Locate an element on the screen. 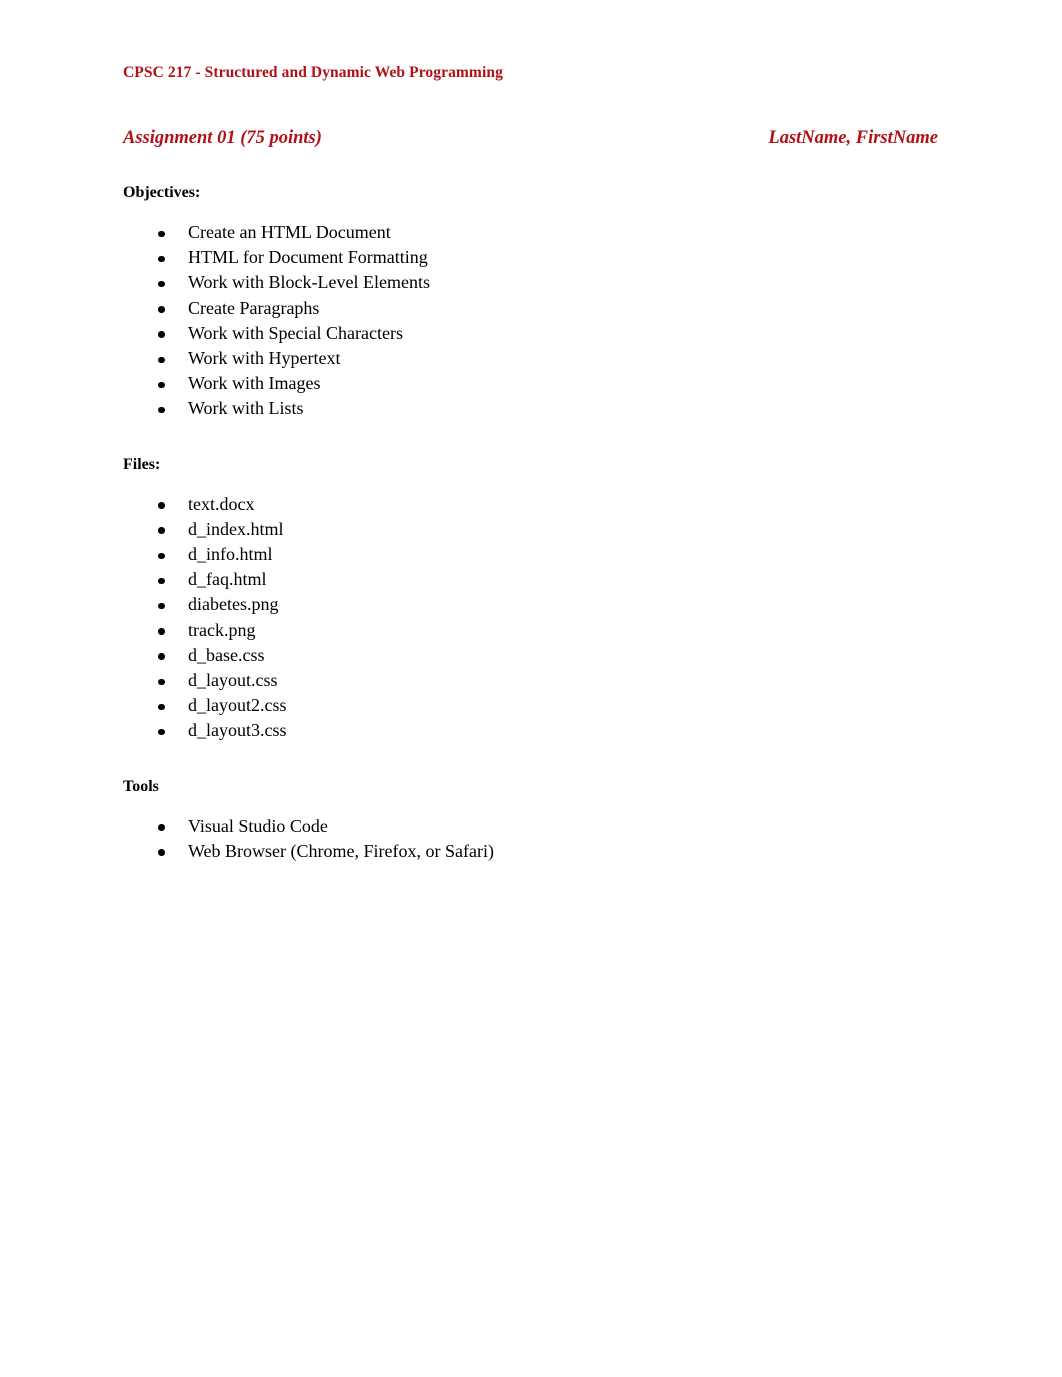 This screenshot has height=1377, width=1062. list-item: Create an HTML Document is located at coordinates (531, 232).